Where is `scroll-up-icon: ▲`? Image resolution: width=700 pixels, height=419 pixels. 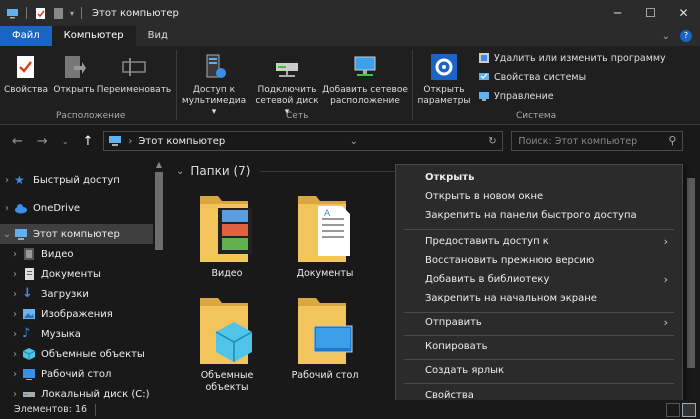 scroll-up-icon: ▲ is located at coordinates (159, 164).